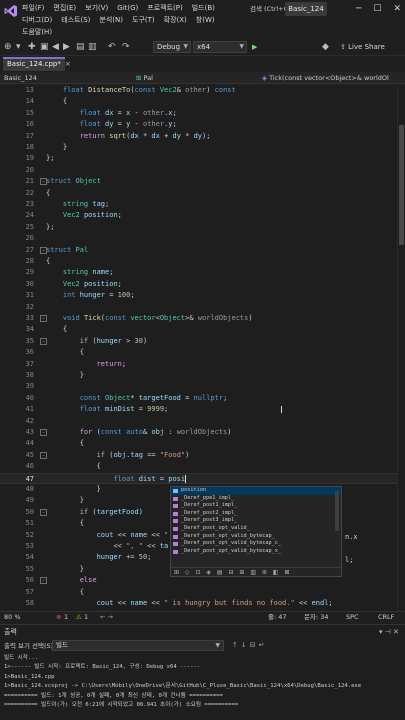  What do you see at coordinates (200, 432) in the screenshot?
I see `code-line: 43- for (const auto& obj : worldObjects)` at bounding box center [200, 432].